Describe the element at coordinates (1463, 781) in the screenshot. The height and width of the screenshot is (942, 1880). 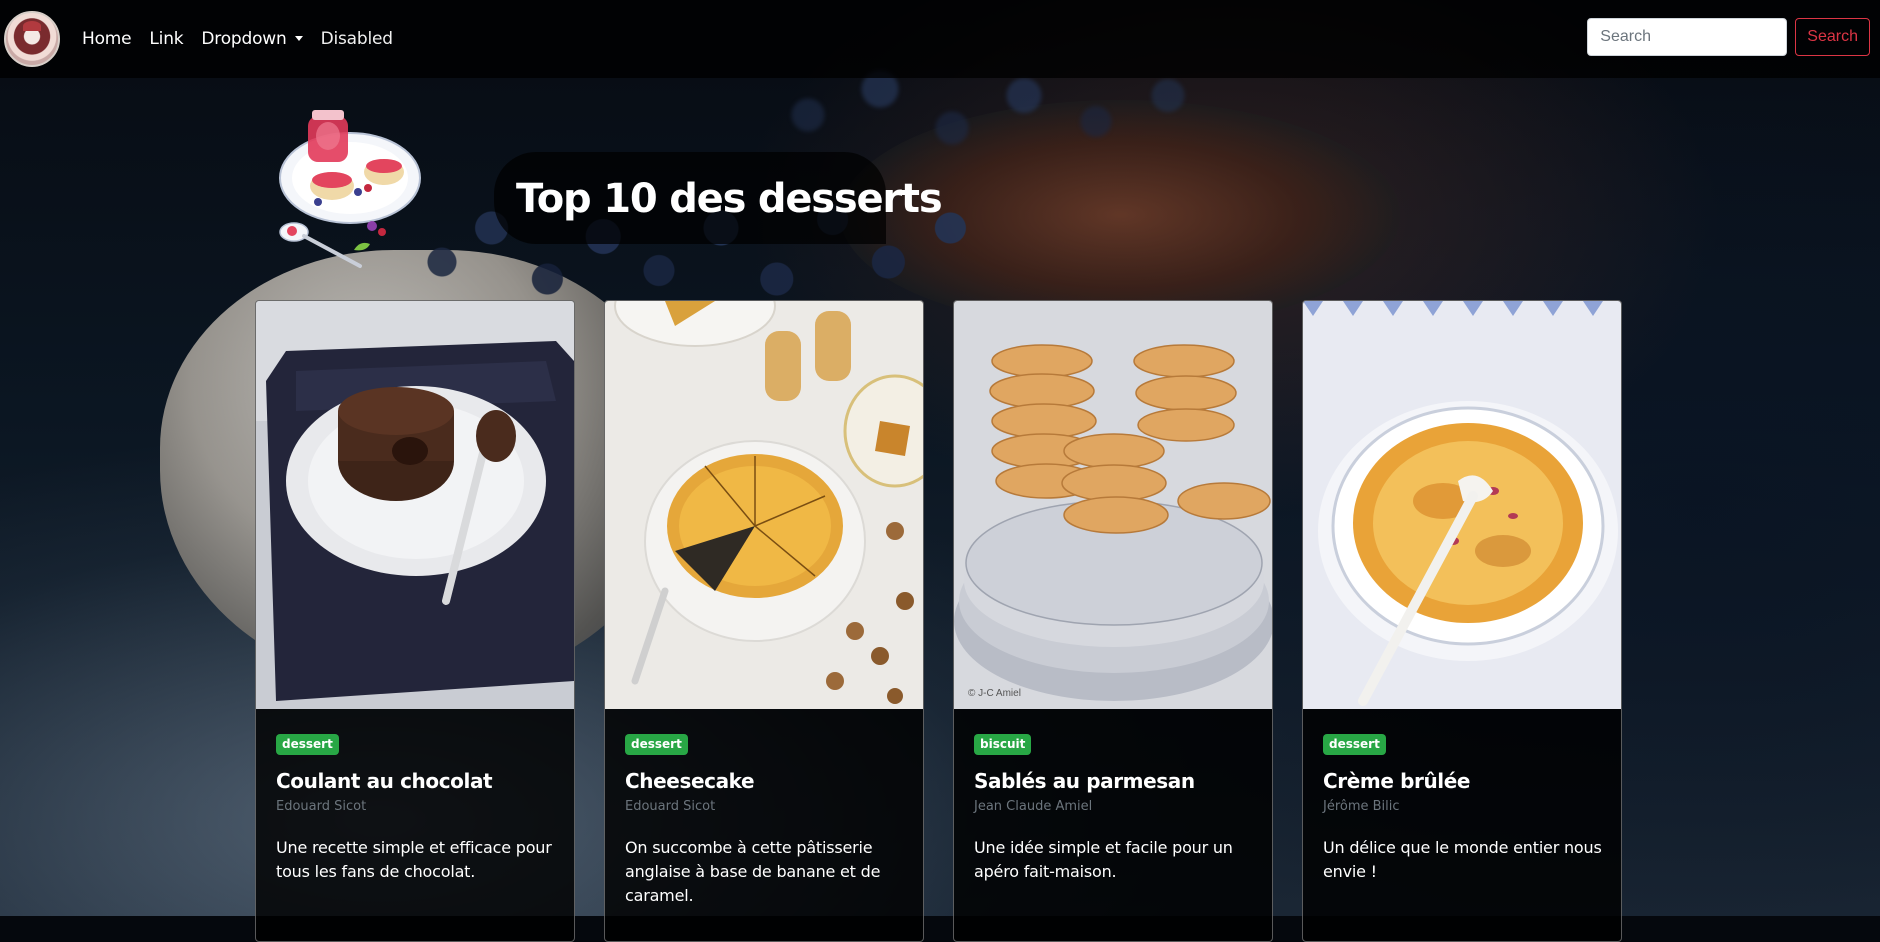
I see `card-title: Crème brûlée` at that location.